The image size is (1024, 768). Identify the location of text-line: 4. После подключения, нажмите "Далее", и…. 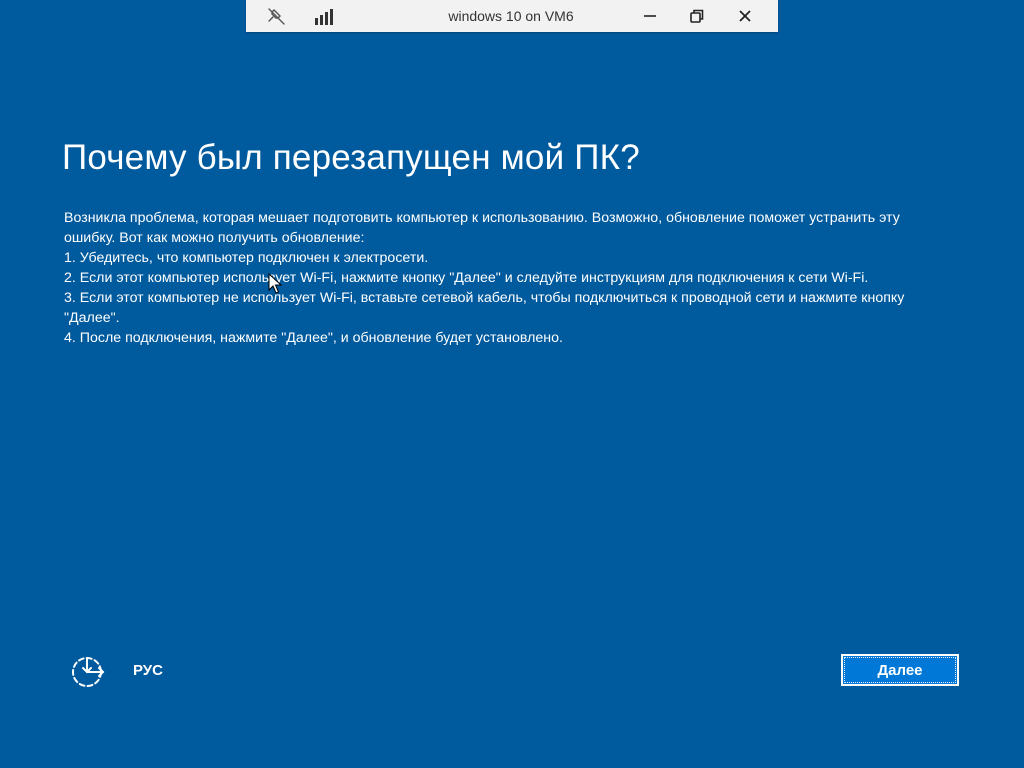
(313, 338).